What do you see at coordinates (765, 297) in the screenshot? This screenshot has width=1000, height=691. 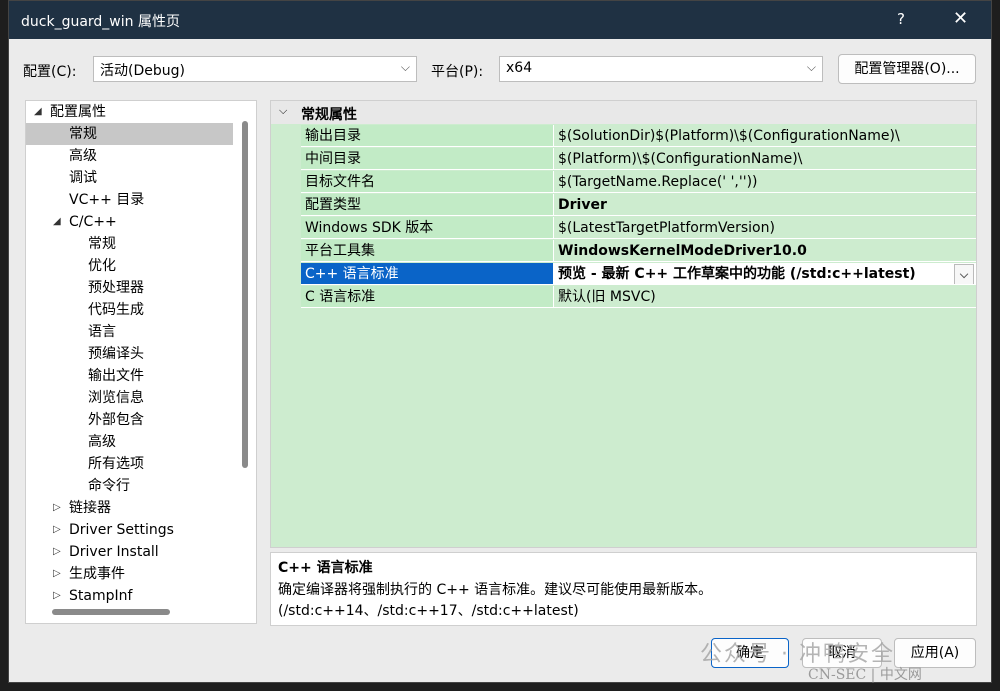 I see `property-value: 默认(旧 MSVC)` at bounding box center [765, 297].